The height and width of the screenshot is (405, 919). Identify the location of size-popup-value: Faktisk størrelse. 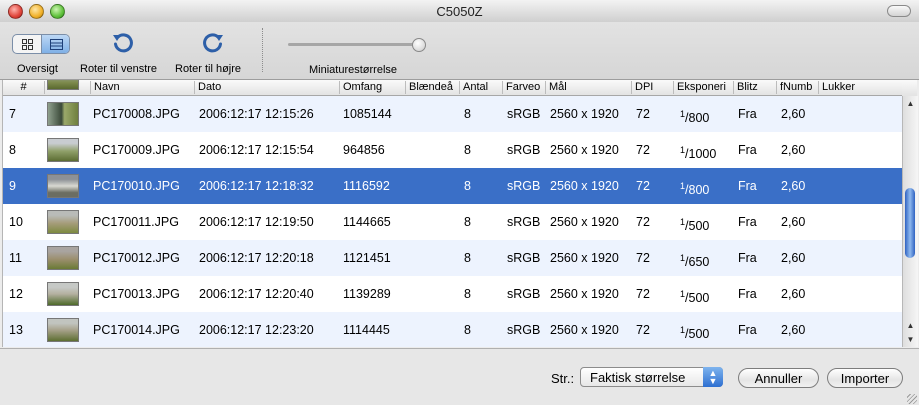
(638, 377).